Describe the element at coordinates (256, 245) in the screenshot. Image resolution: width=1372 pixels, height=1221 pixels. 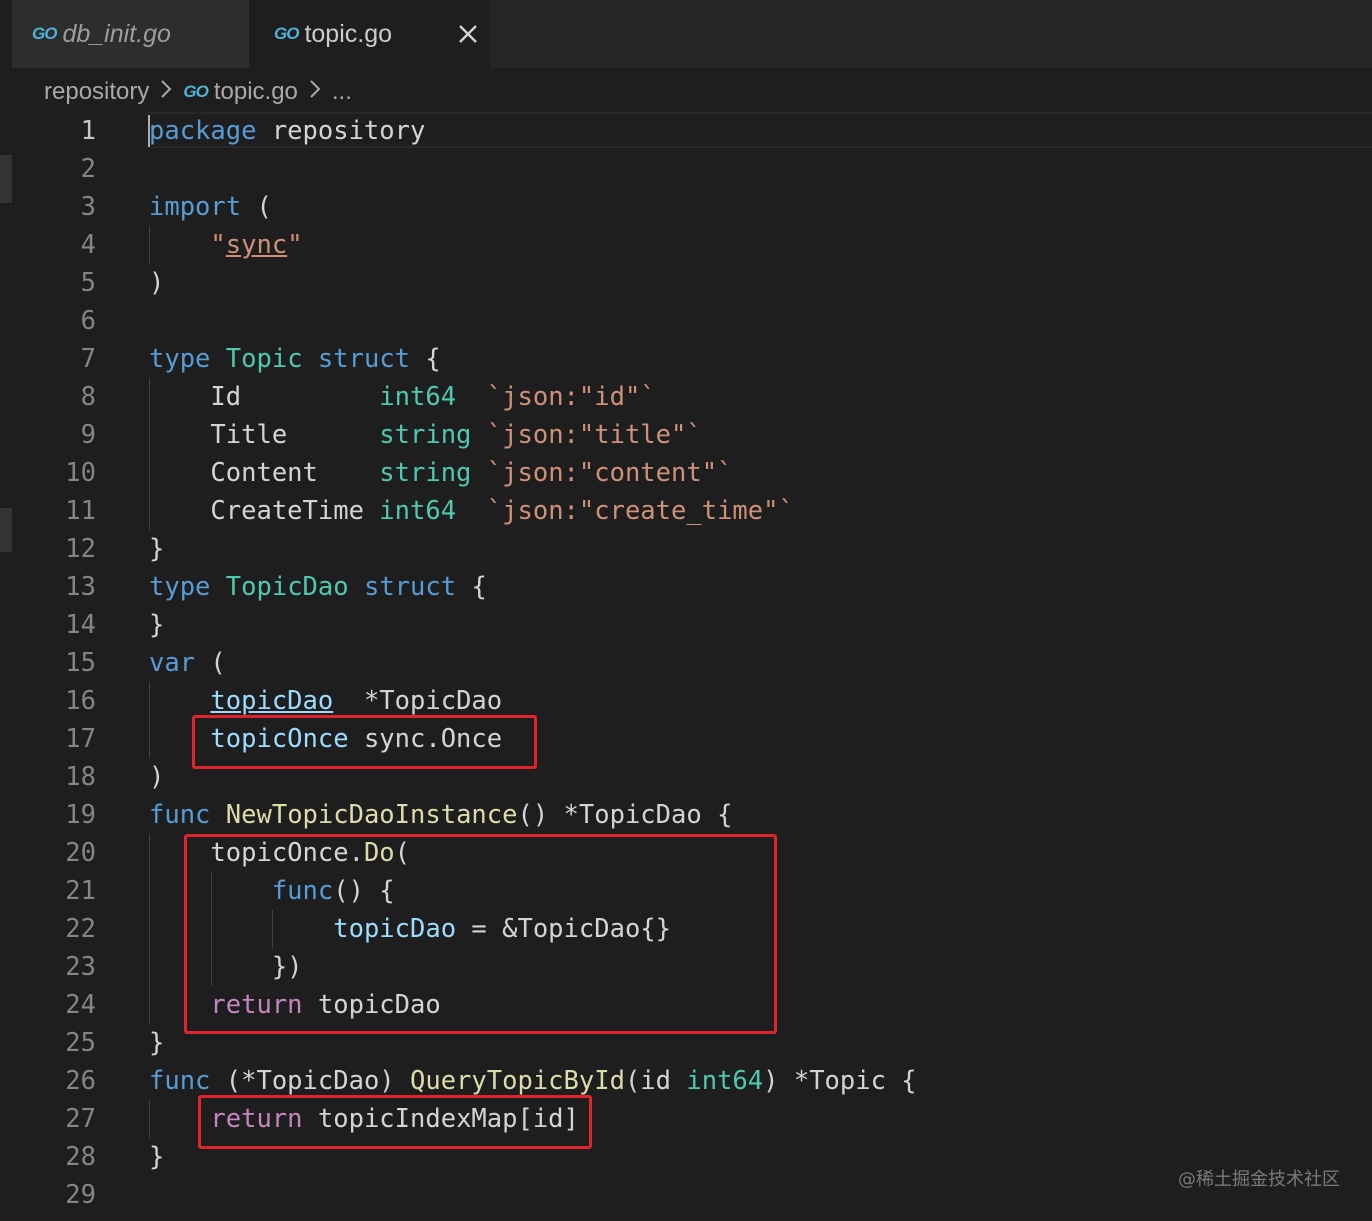
I see `code-text: "sync"` at that location.